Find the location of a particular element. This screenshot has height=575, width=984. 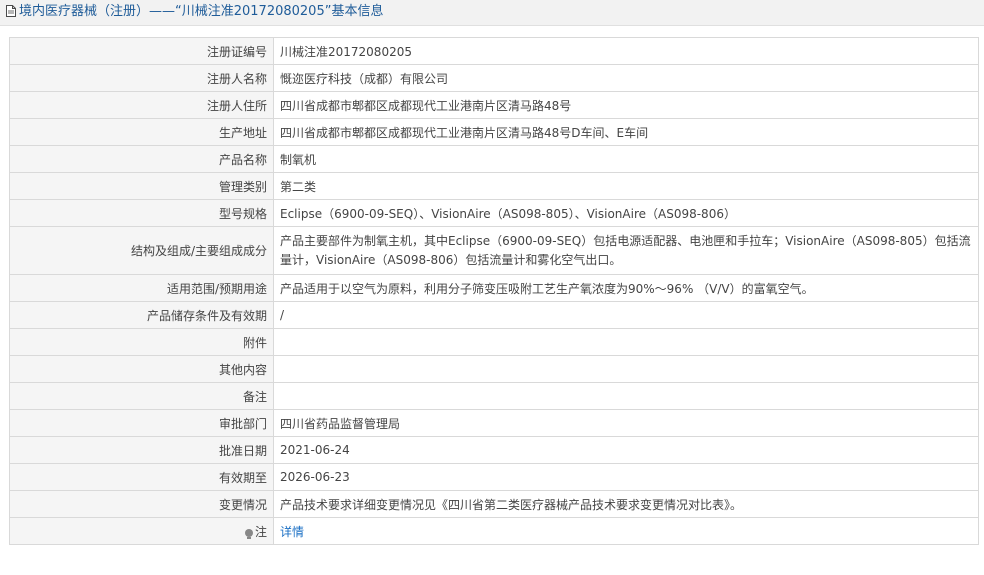

row-value: / is located at coordinates (626, 315).